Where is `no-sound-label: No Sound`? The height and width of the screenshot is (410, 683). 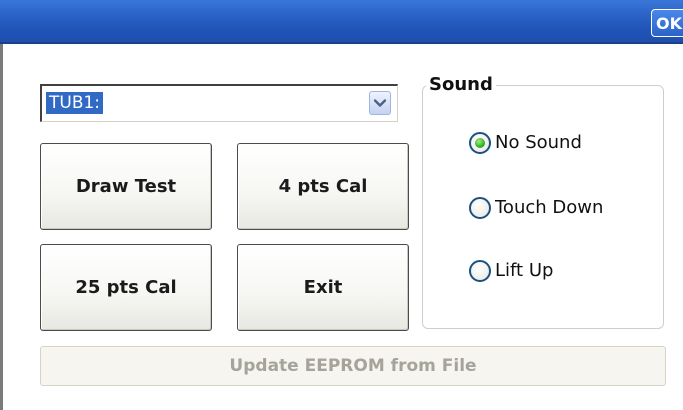 no-sound-label: No Sound is located at coordinates (538, 142).